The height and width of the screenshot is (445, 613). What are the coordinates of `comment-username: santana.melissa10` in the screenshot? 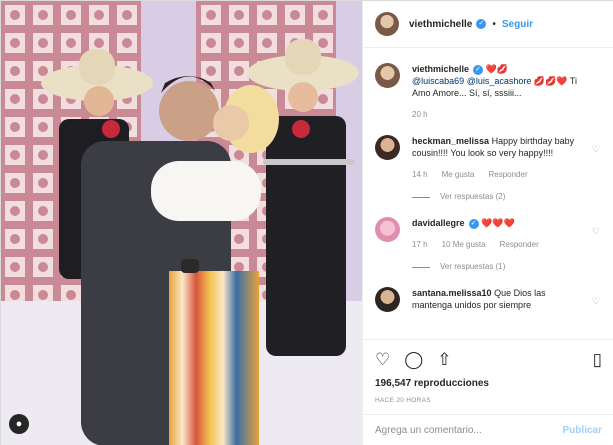 It's located at (452, 293).